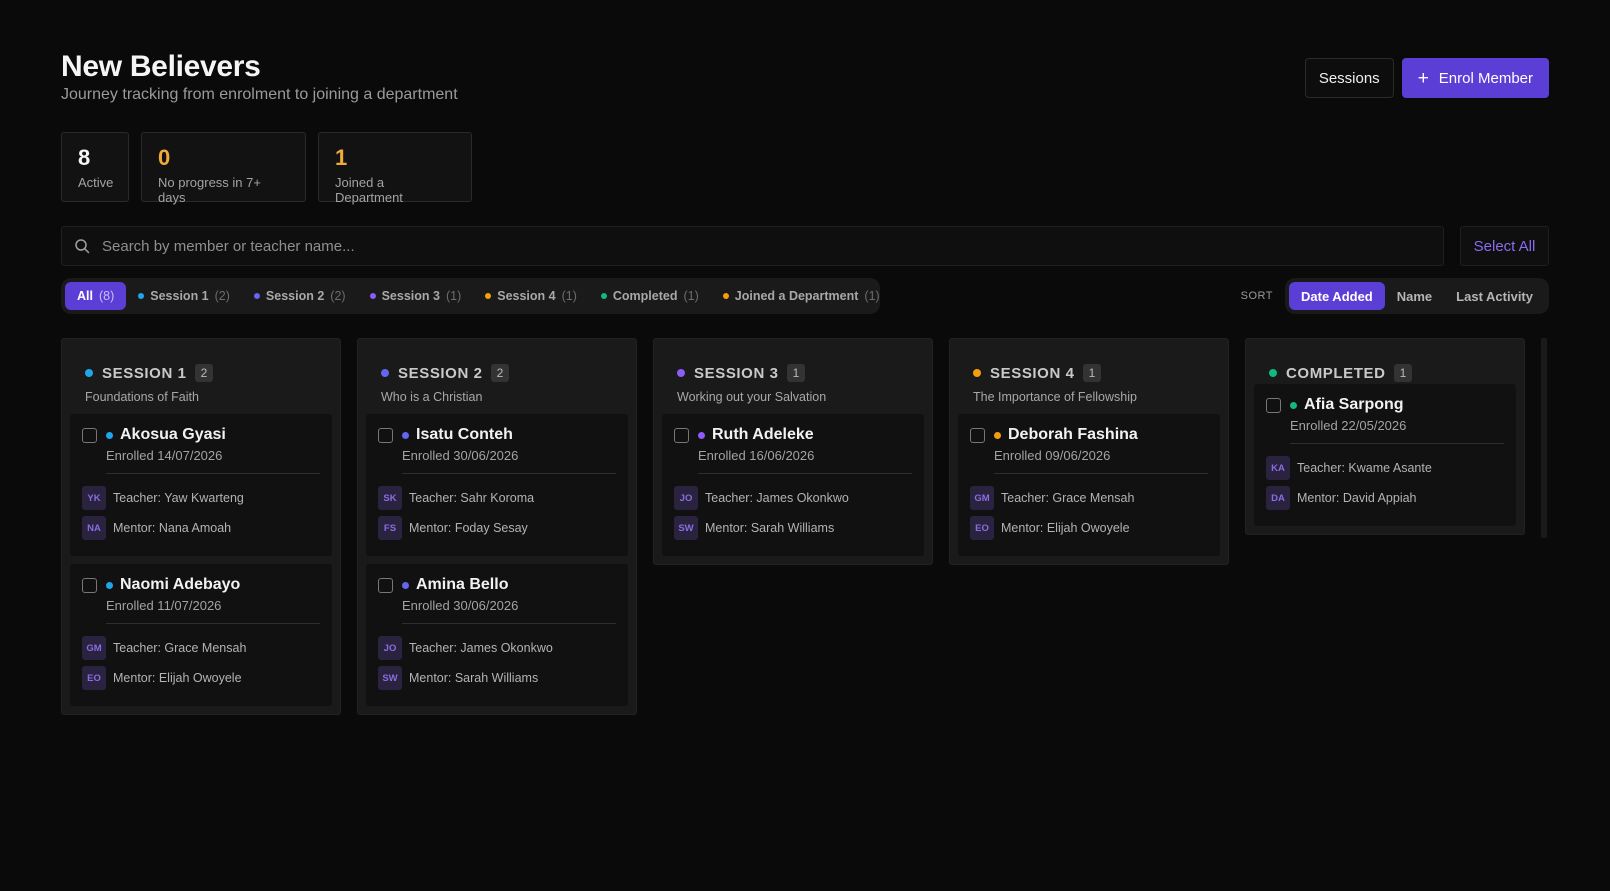 This screenshot has width=1610, height=891. Describe the element at coordinates (763, 435) in the screenshot. I see `member-name: Ruth Adeleke` at that location.